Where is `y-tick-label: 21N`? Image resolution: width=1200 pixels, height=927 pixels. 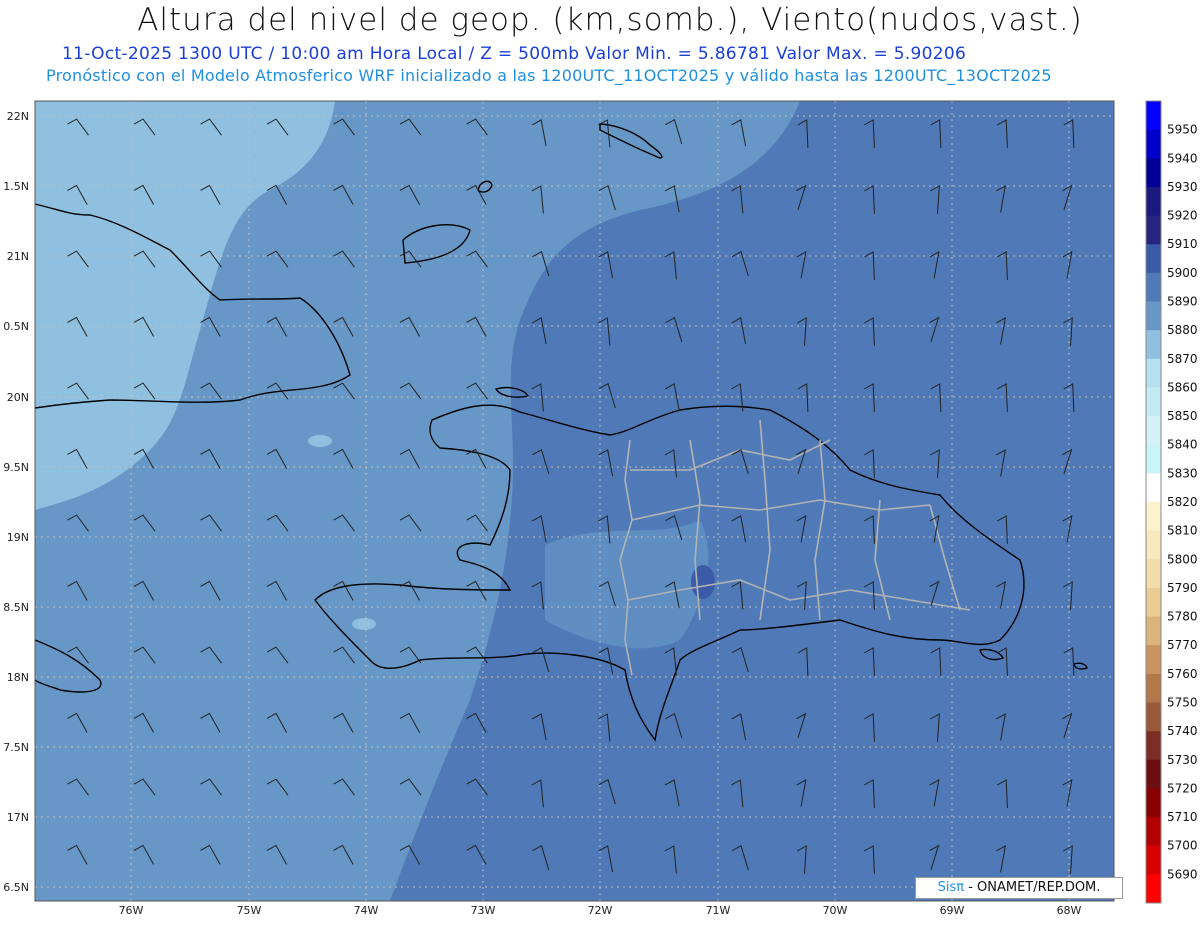 y-tick-label: 21N is located at coordinates (18, 256).